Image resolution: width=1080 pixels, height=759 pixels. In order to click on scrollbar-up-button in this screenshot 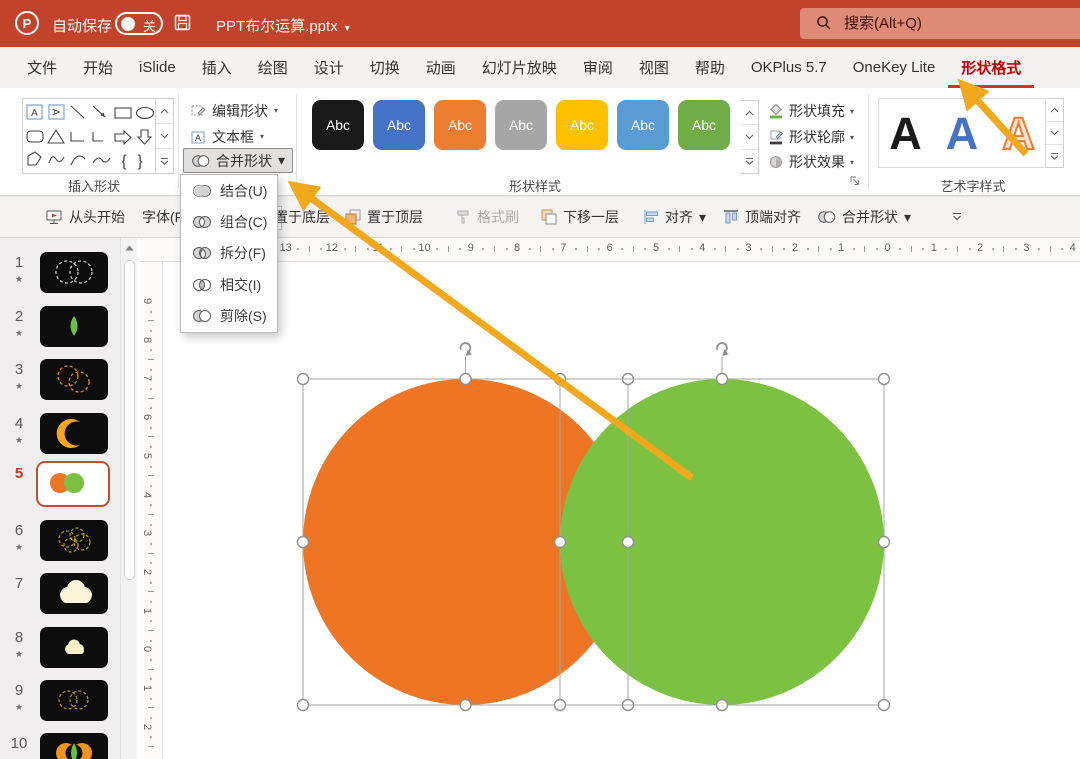, I will do `click(129, 248)`.